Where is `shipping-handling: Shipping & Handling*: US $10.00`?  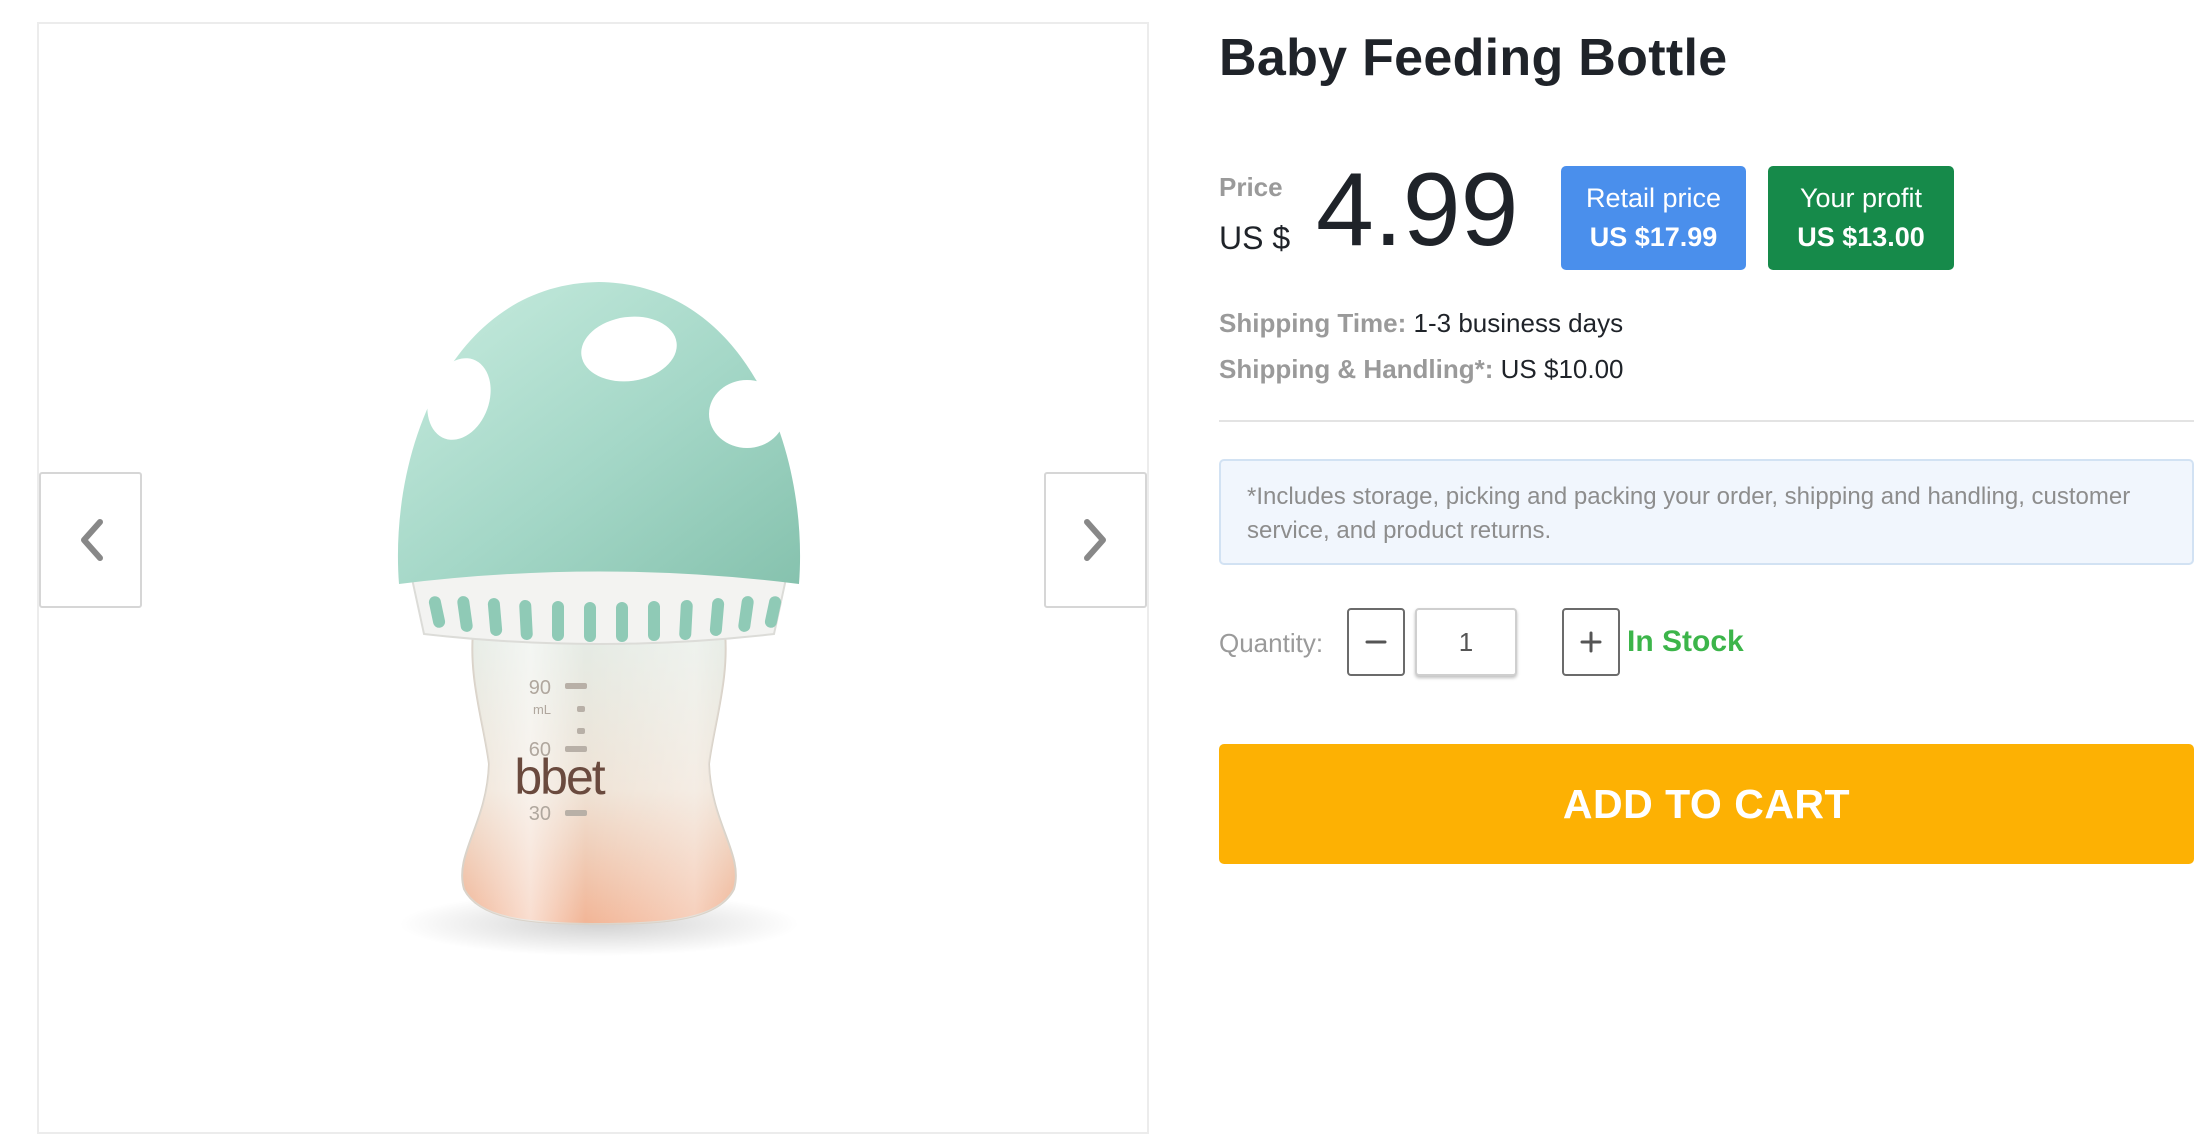
shipping-handling: Shipping & Handling*: US $10.00 is located at coordinates (1421, 369).